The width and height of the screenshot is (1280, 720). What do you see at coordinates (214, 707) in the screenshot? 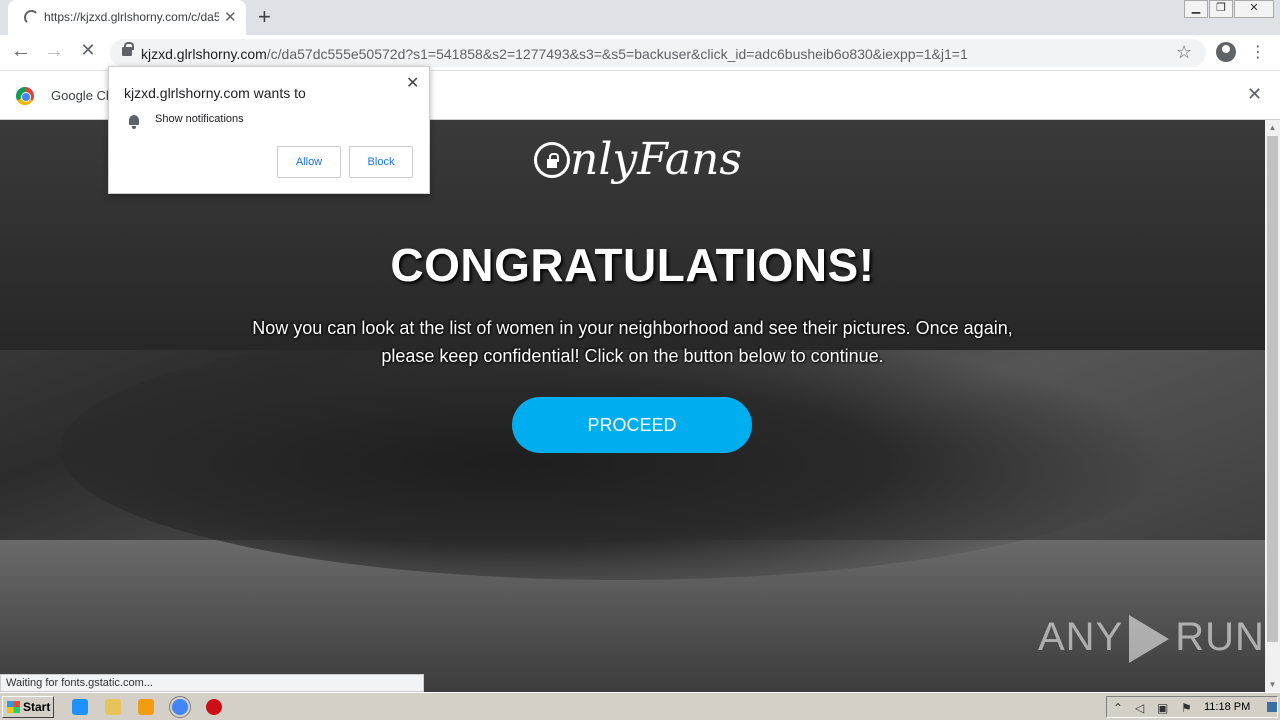
I see `opera-icon` at bounding box center [214, 707].